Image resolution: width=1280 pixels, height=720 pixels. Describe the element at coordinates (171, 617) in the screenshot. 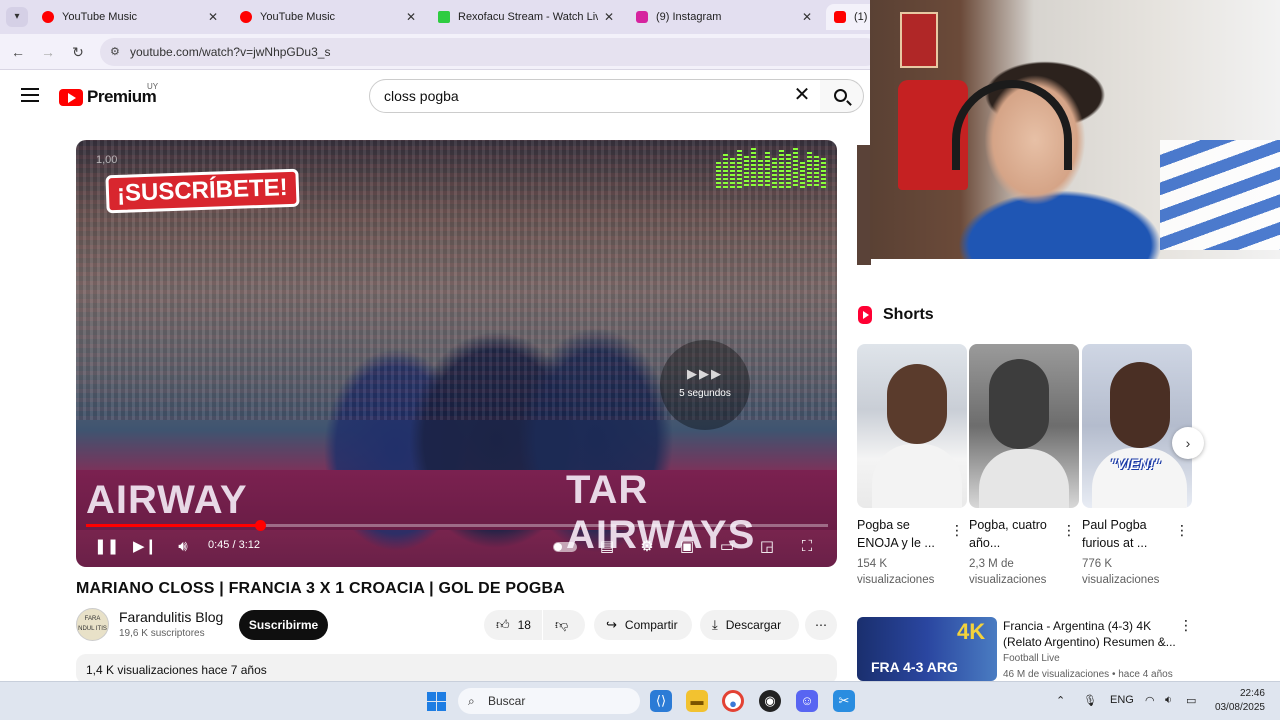

I see `channel-name: Farandulitis Blog` at that location.